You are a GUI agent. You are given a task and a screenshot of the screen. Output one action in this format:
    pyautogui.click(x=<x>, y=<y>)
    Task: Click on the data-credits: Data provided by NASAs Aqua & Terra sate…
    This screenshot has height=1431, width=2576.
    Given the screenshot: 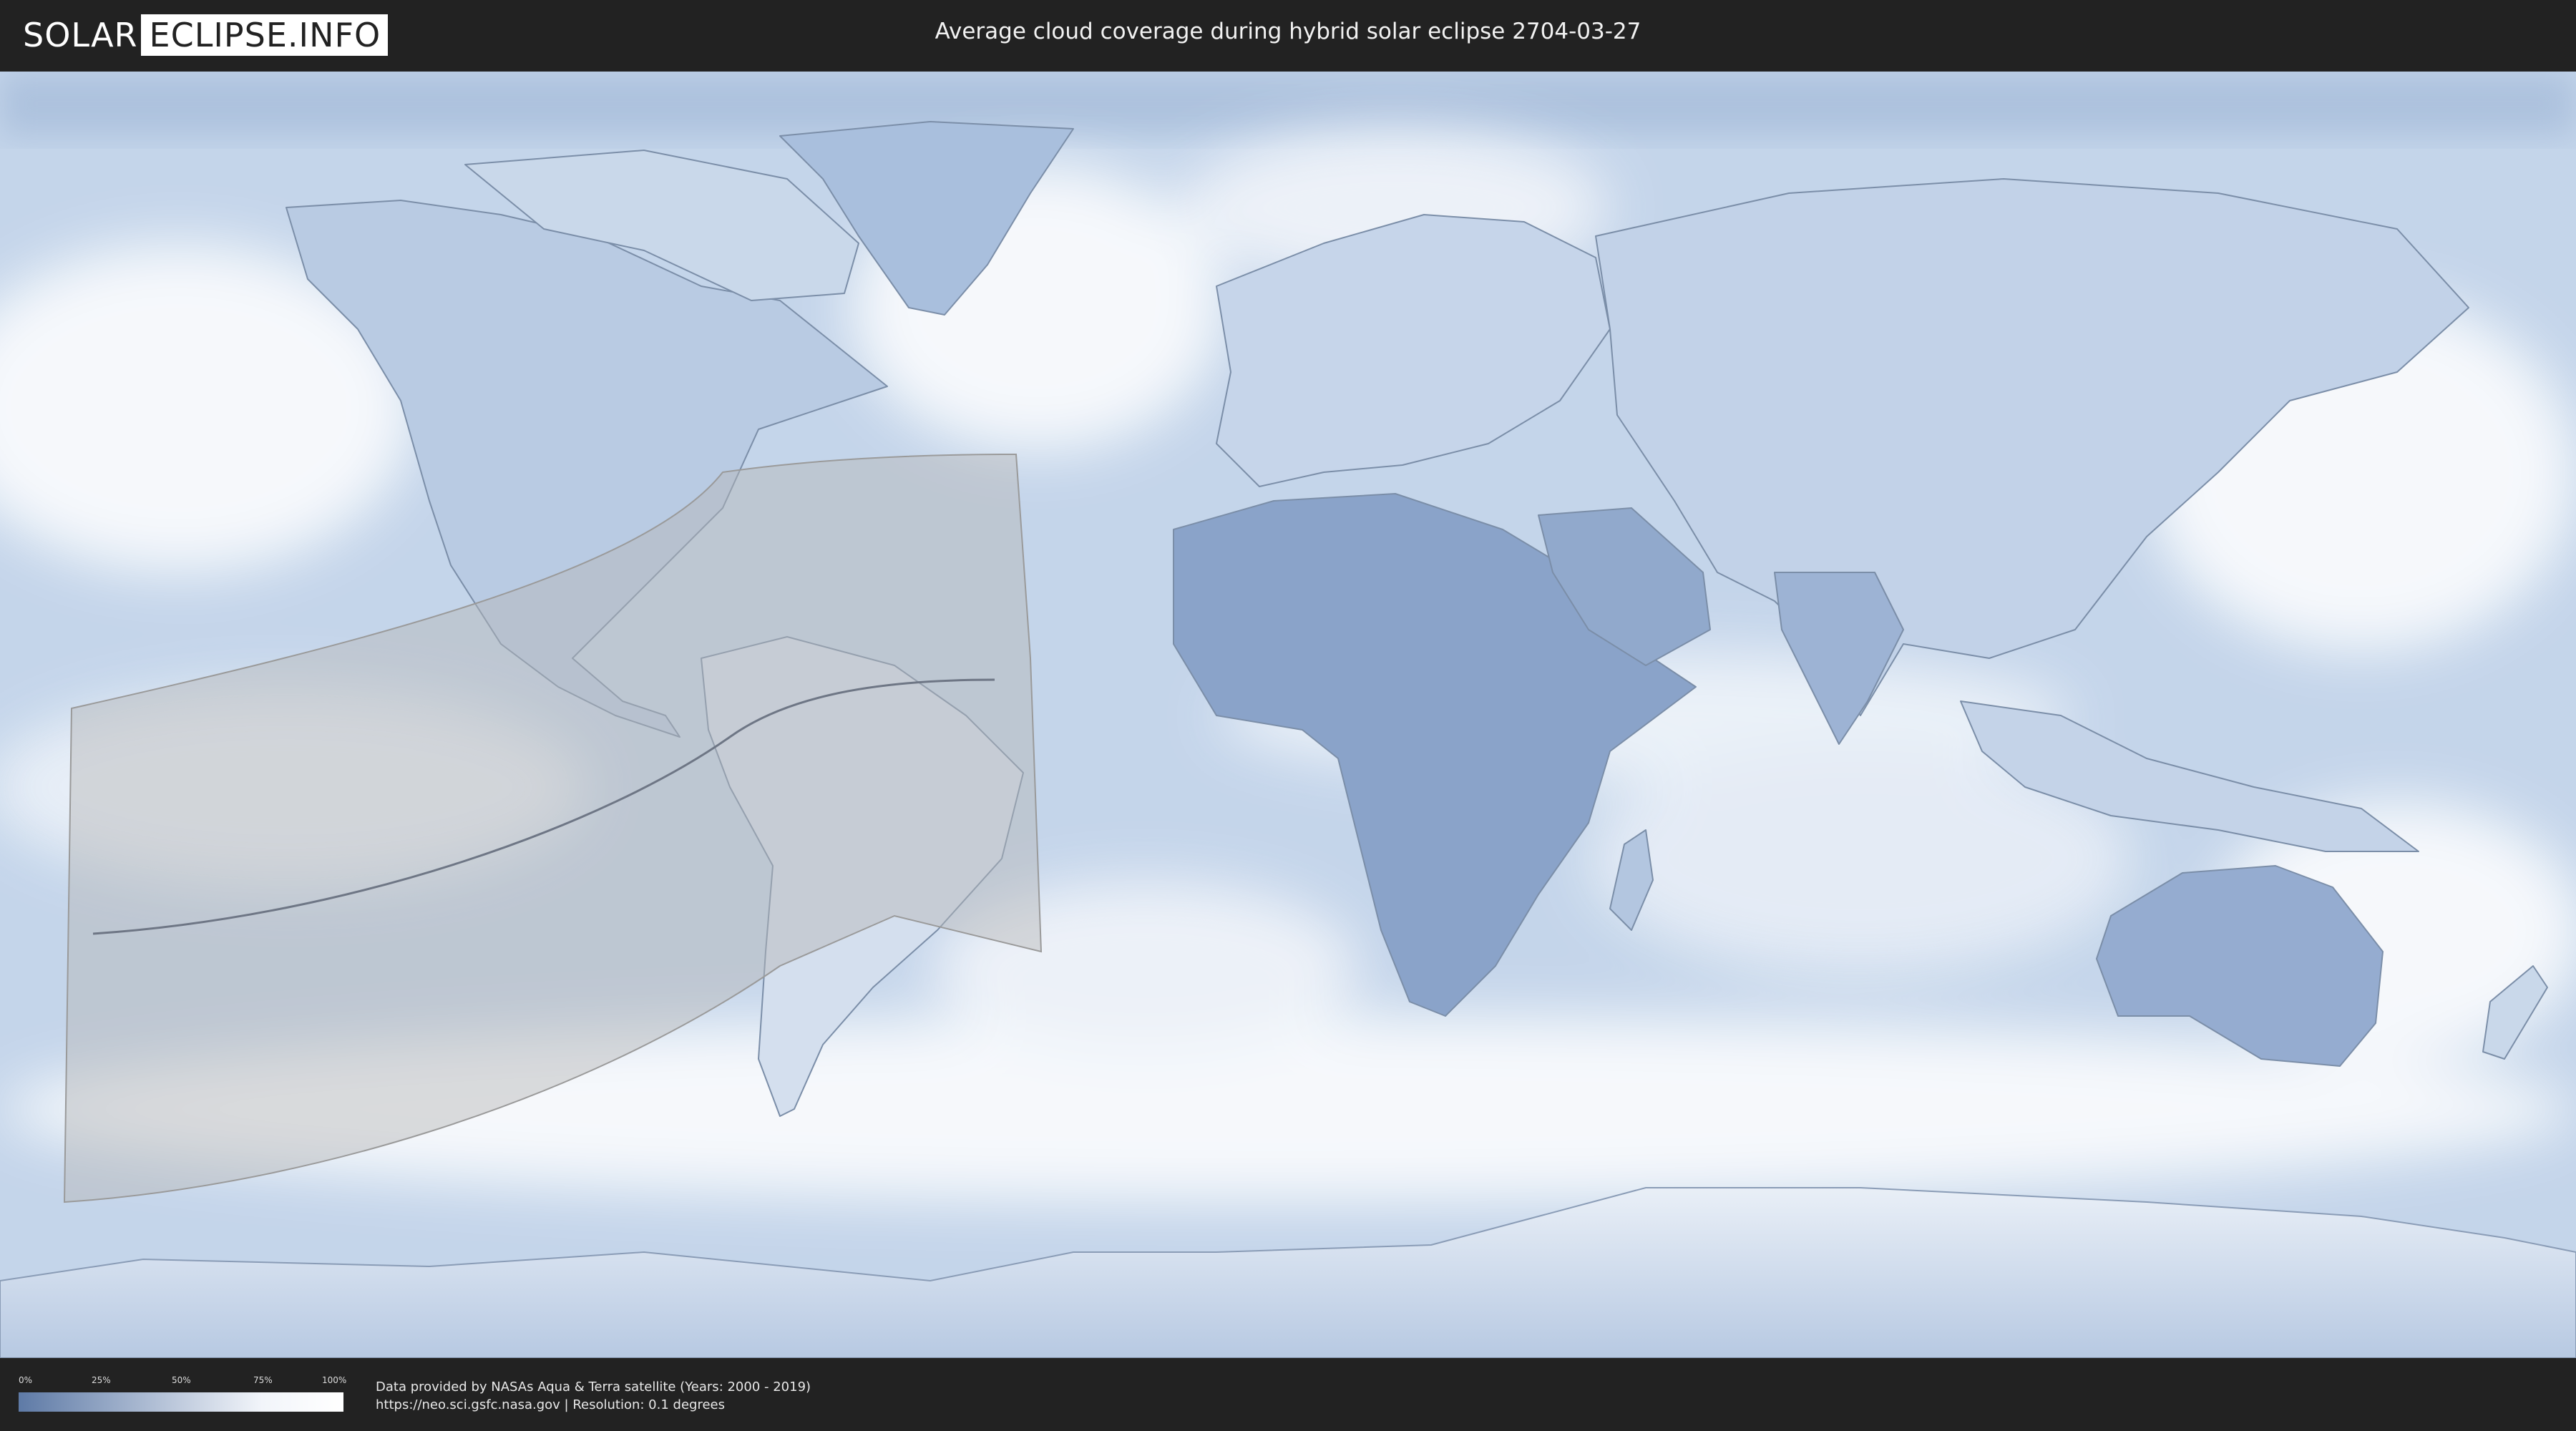 What is the action you would take?
    pyautogui.click(x=593, y=1396)
    